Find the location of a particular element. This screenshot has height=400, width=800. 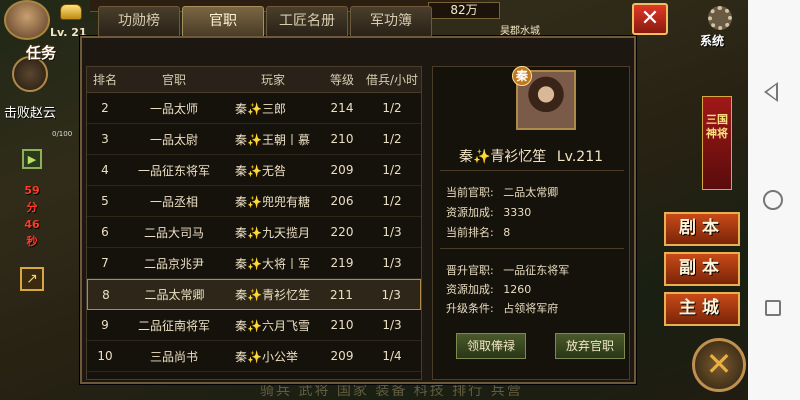

table-row: 8 二品太常卿 秦✨青衫忆笙 211 1/3 is located at coordinates (254, 294).